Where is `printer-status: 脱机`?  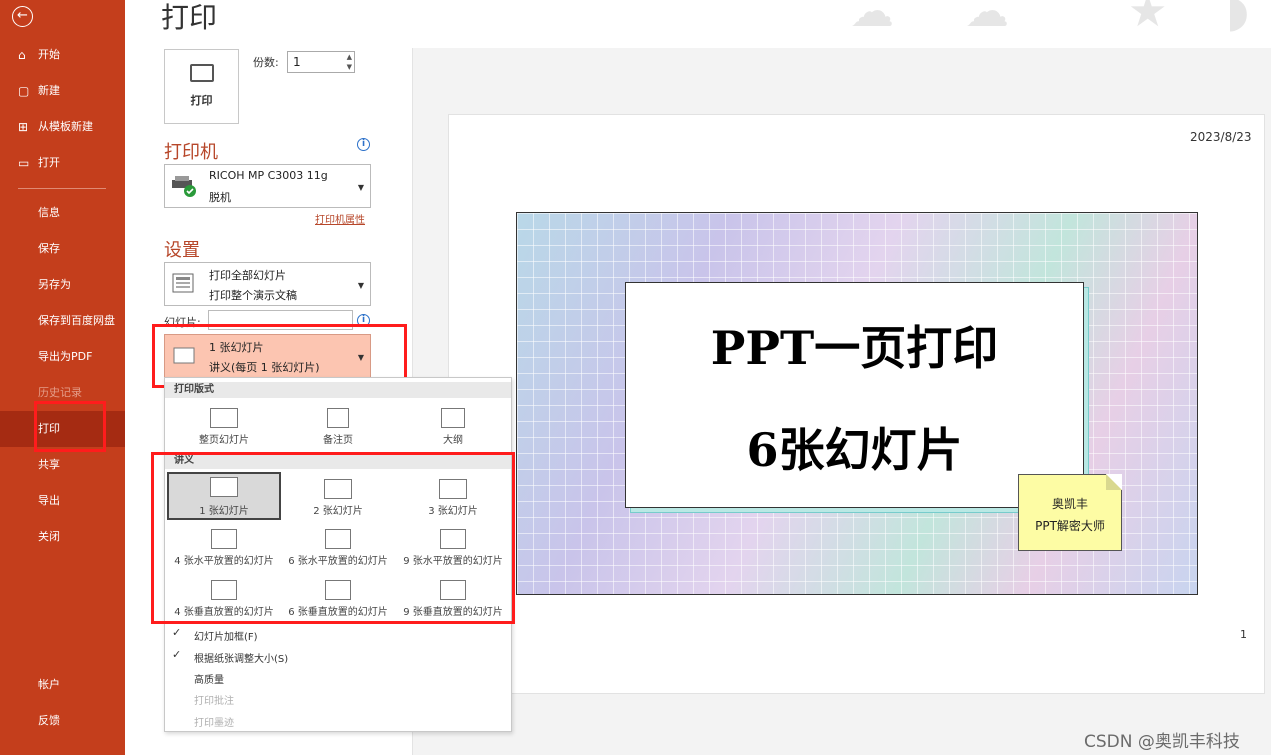 printer-status: 脱机 is located at coordinates (220, 197).